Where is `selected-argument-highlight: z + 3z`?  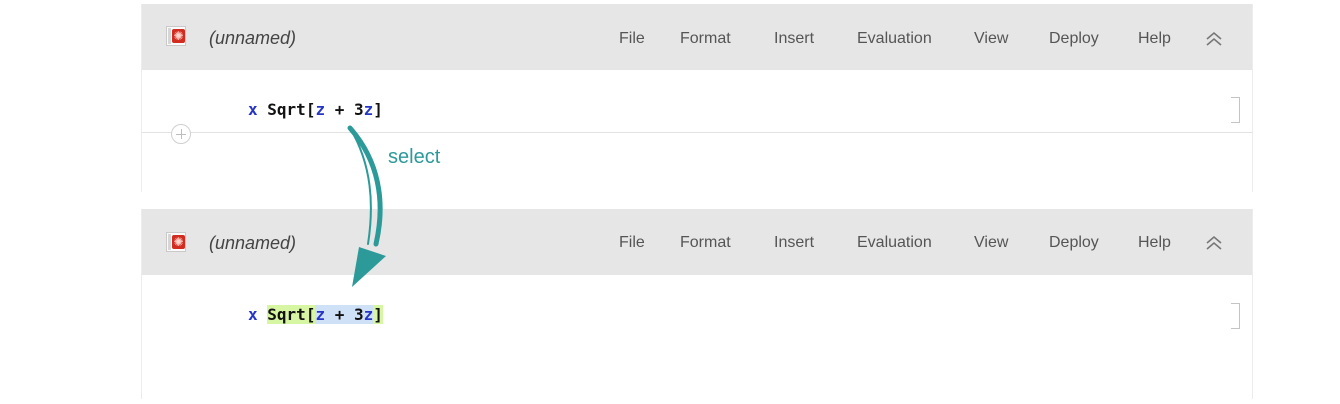
selected-argument-highlight: z + 3z is located at coordinates (344, 314).